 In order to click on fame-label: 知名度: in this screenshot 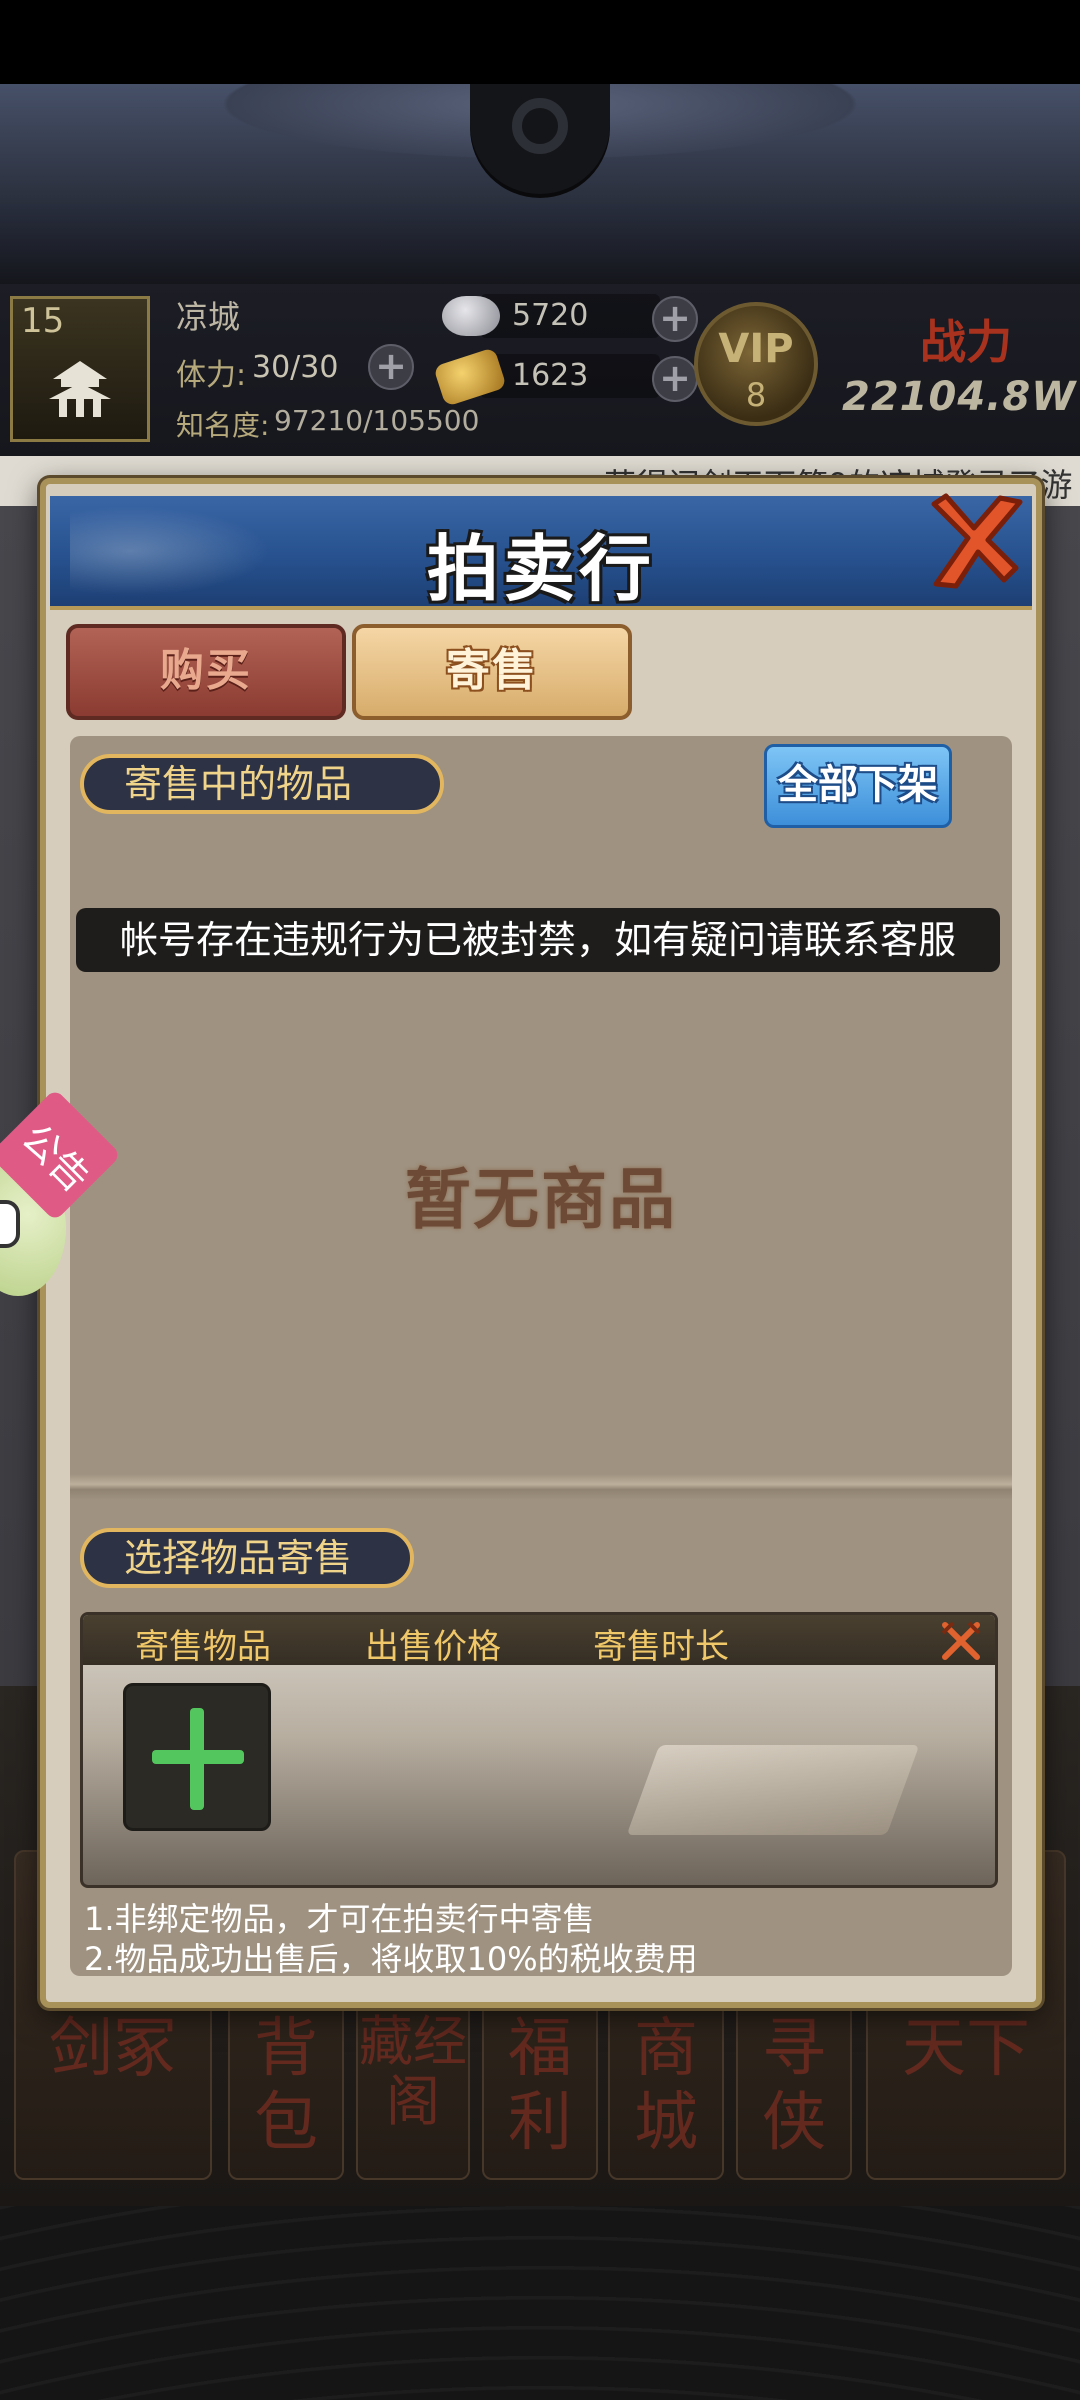, I will do `click(223, 425)`.